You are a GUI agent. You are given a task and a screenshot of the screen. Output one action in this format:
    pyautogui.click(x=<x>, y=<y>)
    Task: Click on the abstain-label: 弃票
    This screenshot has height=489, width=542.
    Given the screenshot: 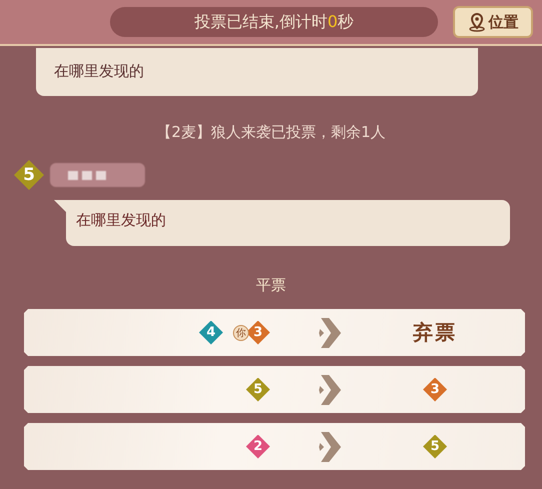 What is the action you would take?
    pyautogui.click(x=435, y=332)
    